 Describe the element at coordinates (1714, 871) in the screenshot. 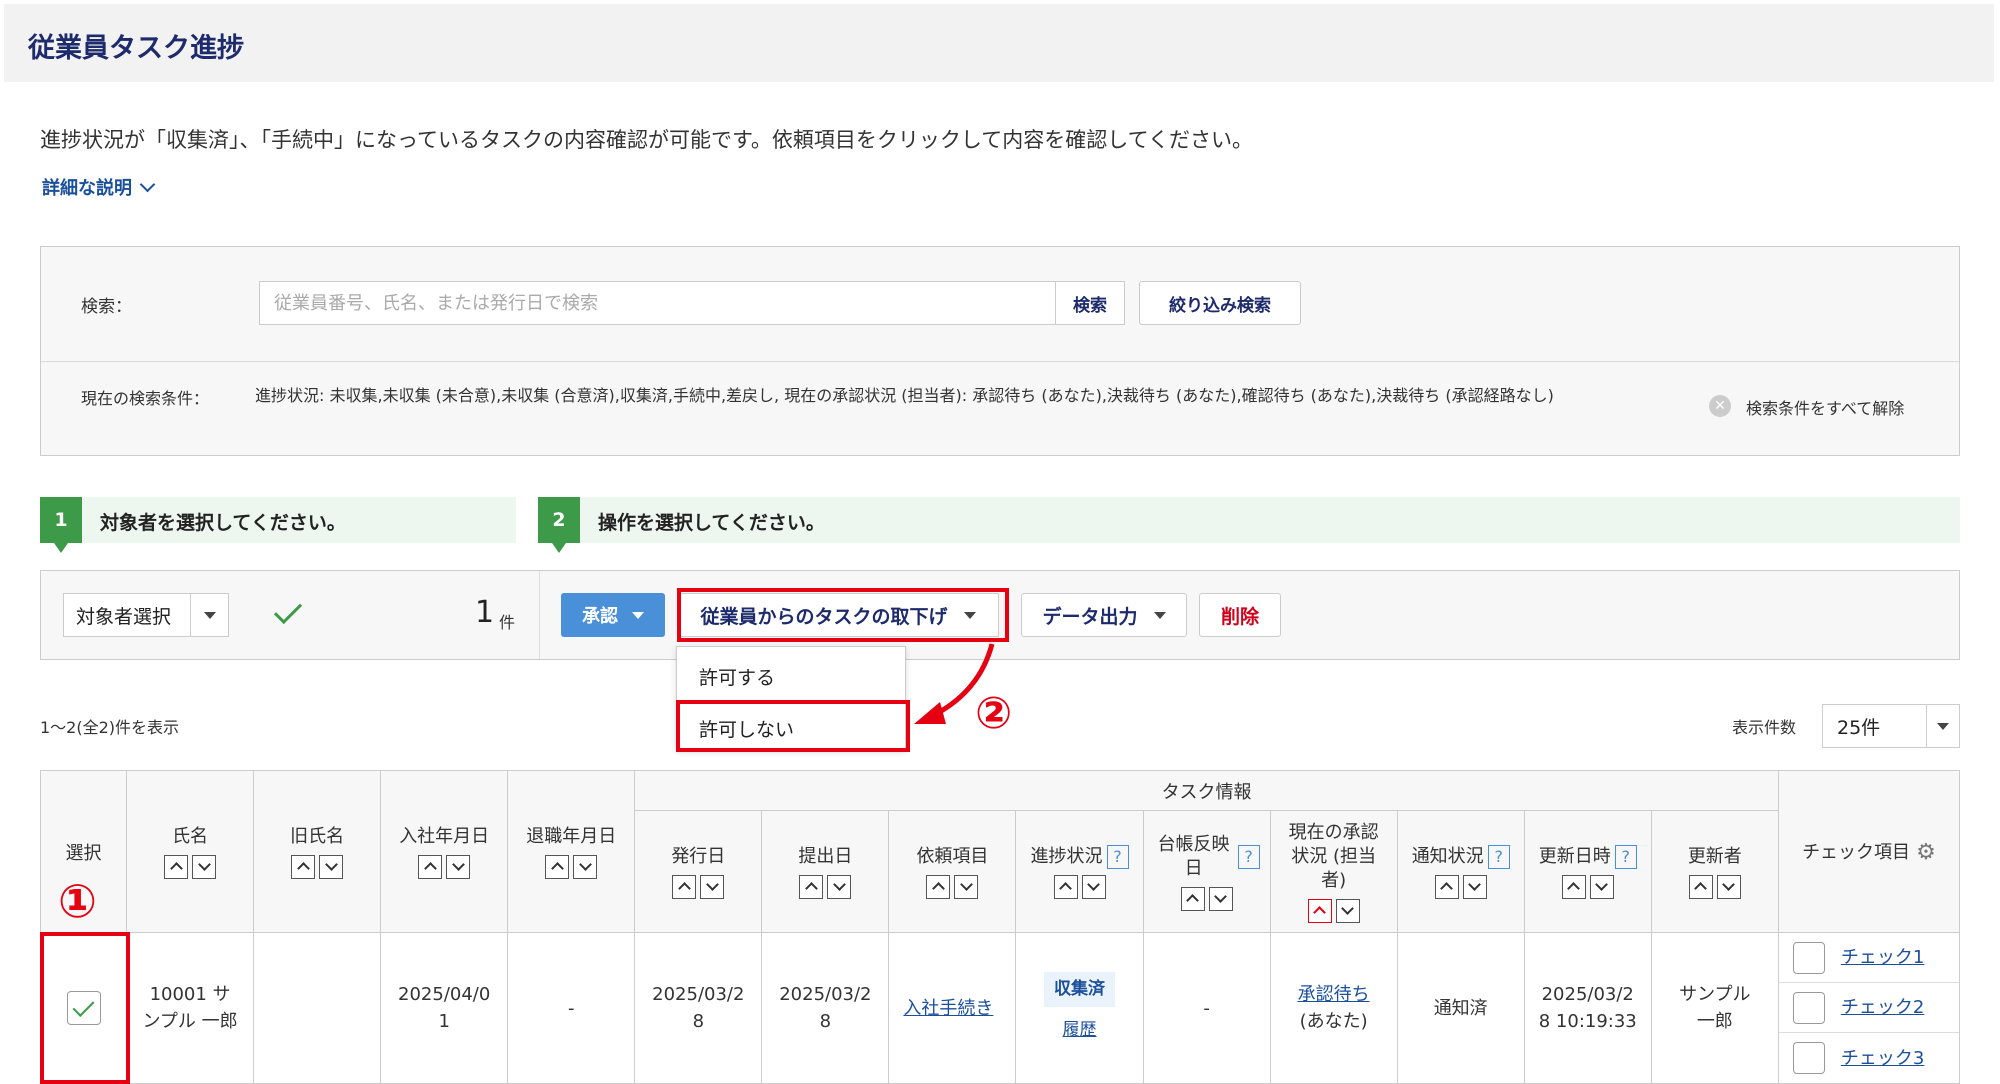

I see `col-updated-by: 更新者` at that location.